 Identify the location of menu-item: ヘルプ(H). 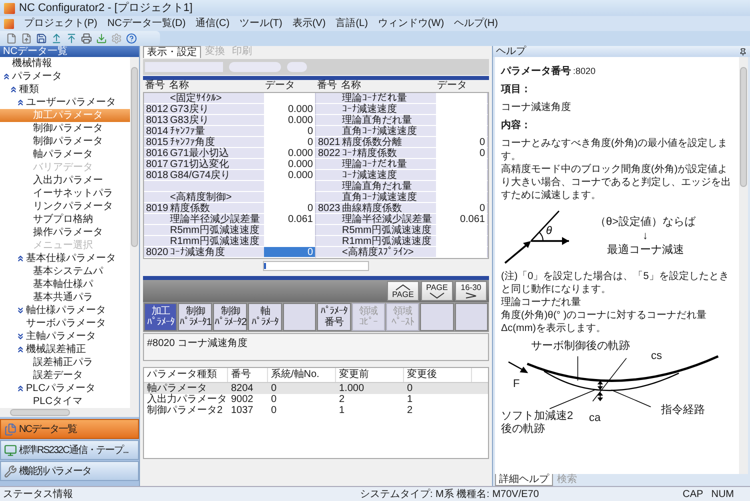
(476, 23).